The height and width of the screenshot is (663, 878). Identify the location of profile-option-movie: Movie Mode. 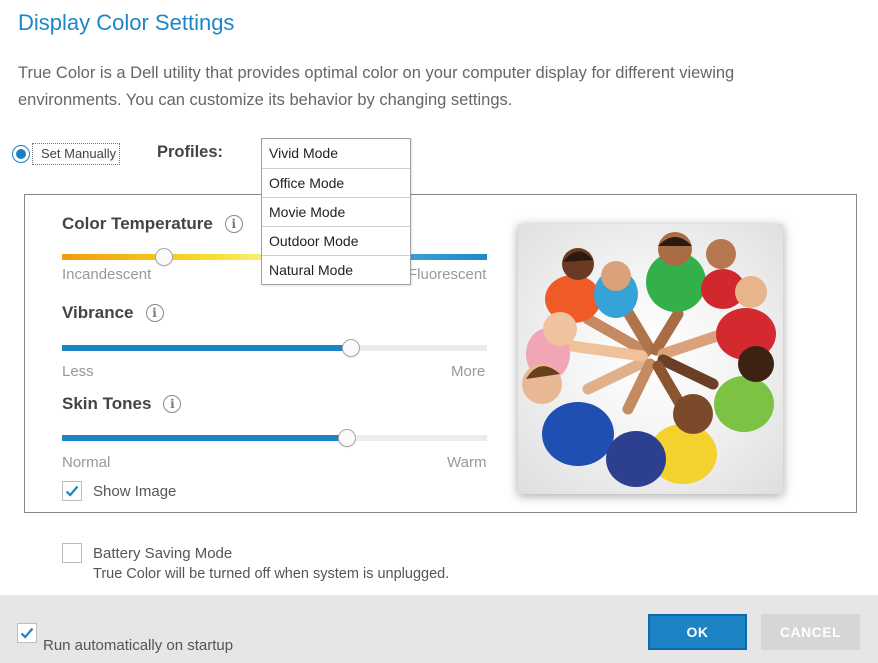
(336, 211).